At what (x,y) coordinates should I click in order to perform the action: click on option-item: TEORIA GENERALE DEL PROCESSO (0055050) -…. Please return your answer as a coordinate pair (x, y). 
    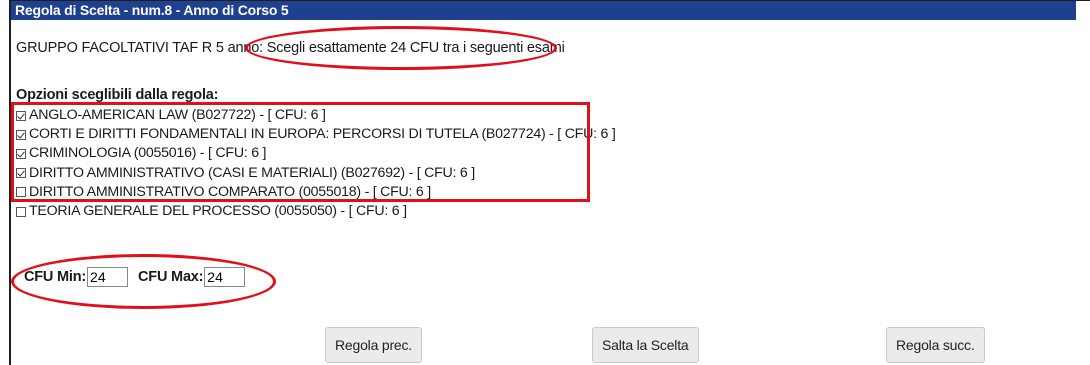
    Looking at the image, I should click on (316, 211).